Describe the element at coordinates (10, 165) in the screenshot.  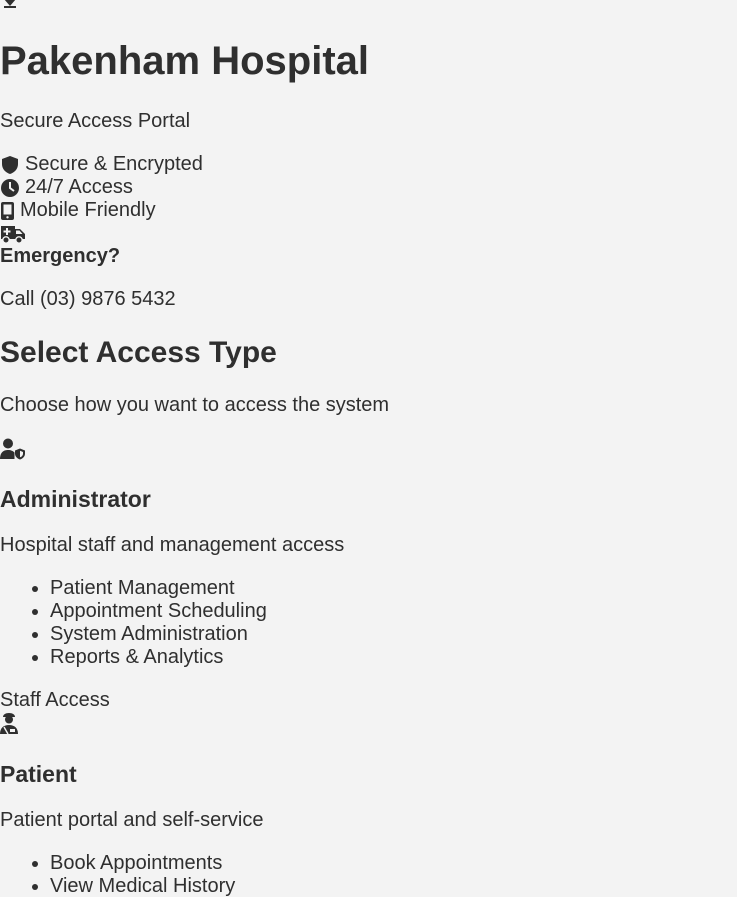
I see `shield-icon` at that location.